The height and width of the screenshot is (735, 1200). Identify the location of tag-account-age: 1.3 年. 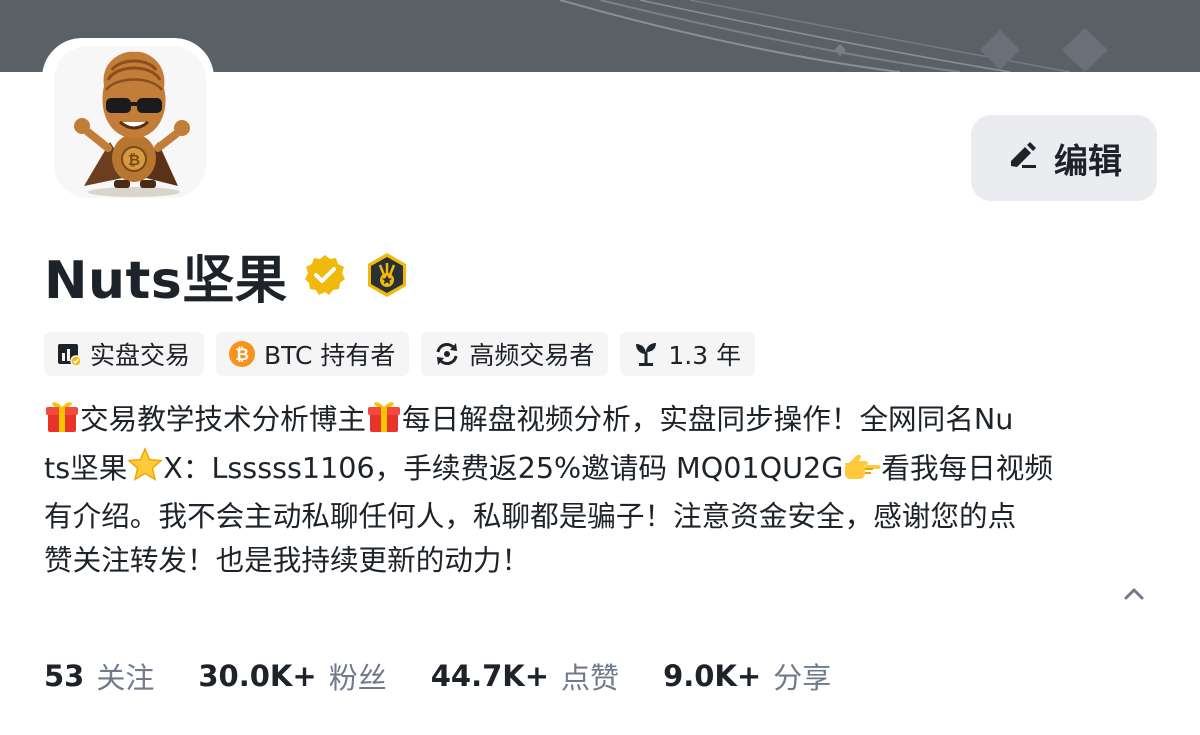
(688, 354).